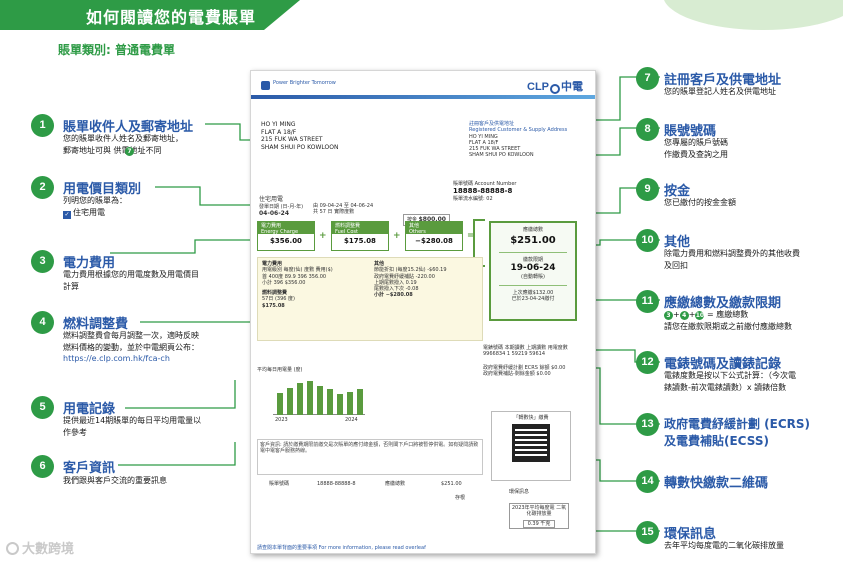 Image resolution: width=843 pixels, height=564 pixels. Describe the element at coordinates (131, 335) in the screenshot. I see `desc-line: 燃料調整費會每月調整一次，適時反映` at that location.